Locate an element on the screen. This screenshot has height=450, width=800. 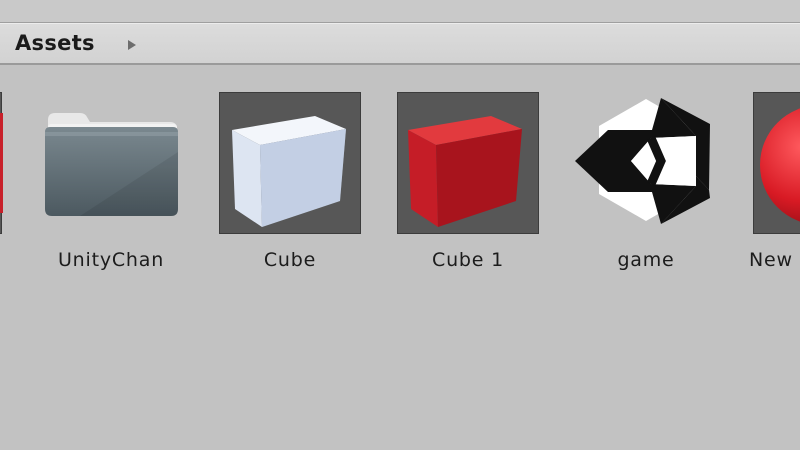
asset-item-game: game is located at coordinates (650, 187).